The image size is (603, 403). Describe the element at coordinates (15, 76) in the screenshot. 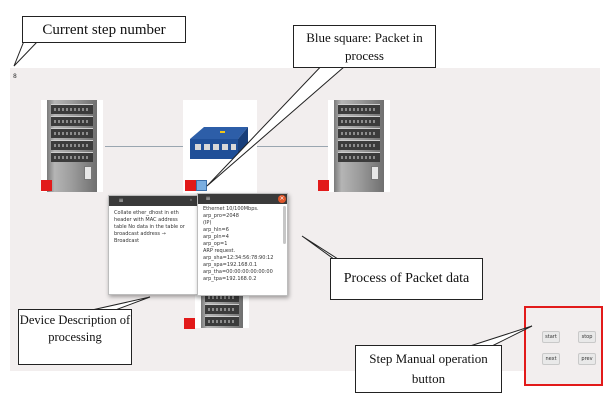

I see `current-step-number: 8` at that location.